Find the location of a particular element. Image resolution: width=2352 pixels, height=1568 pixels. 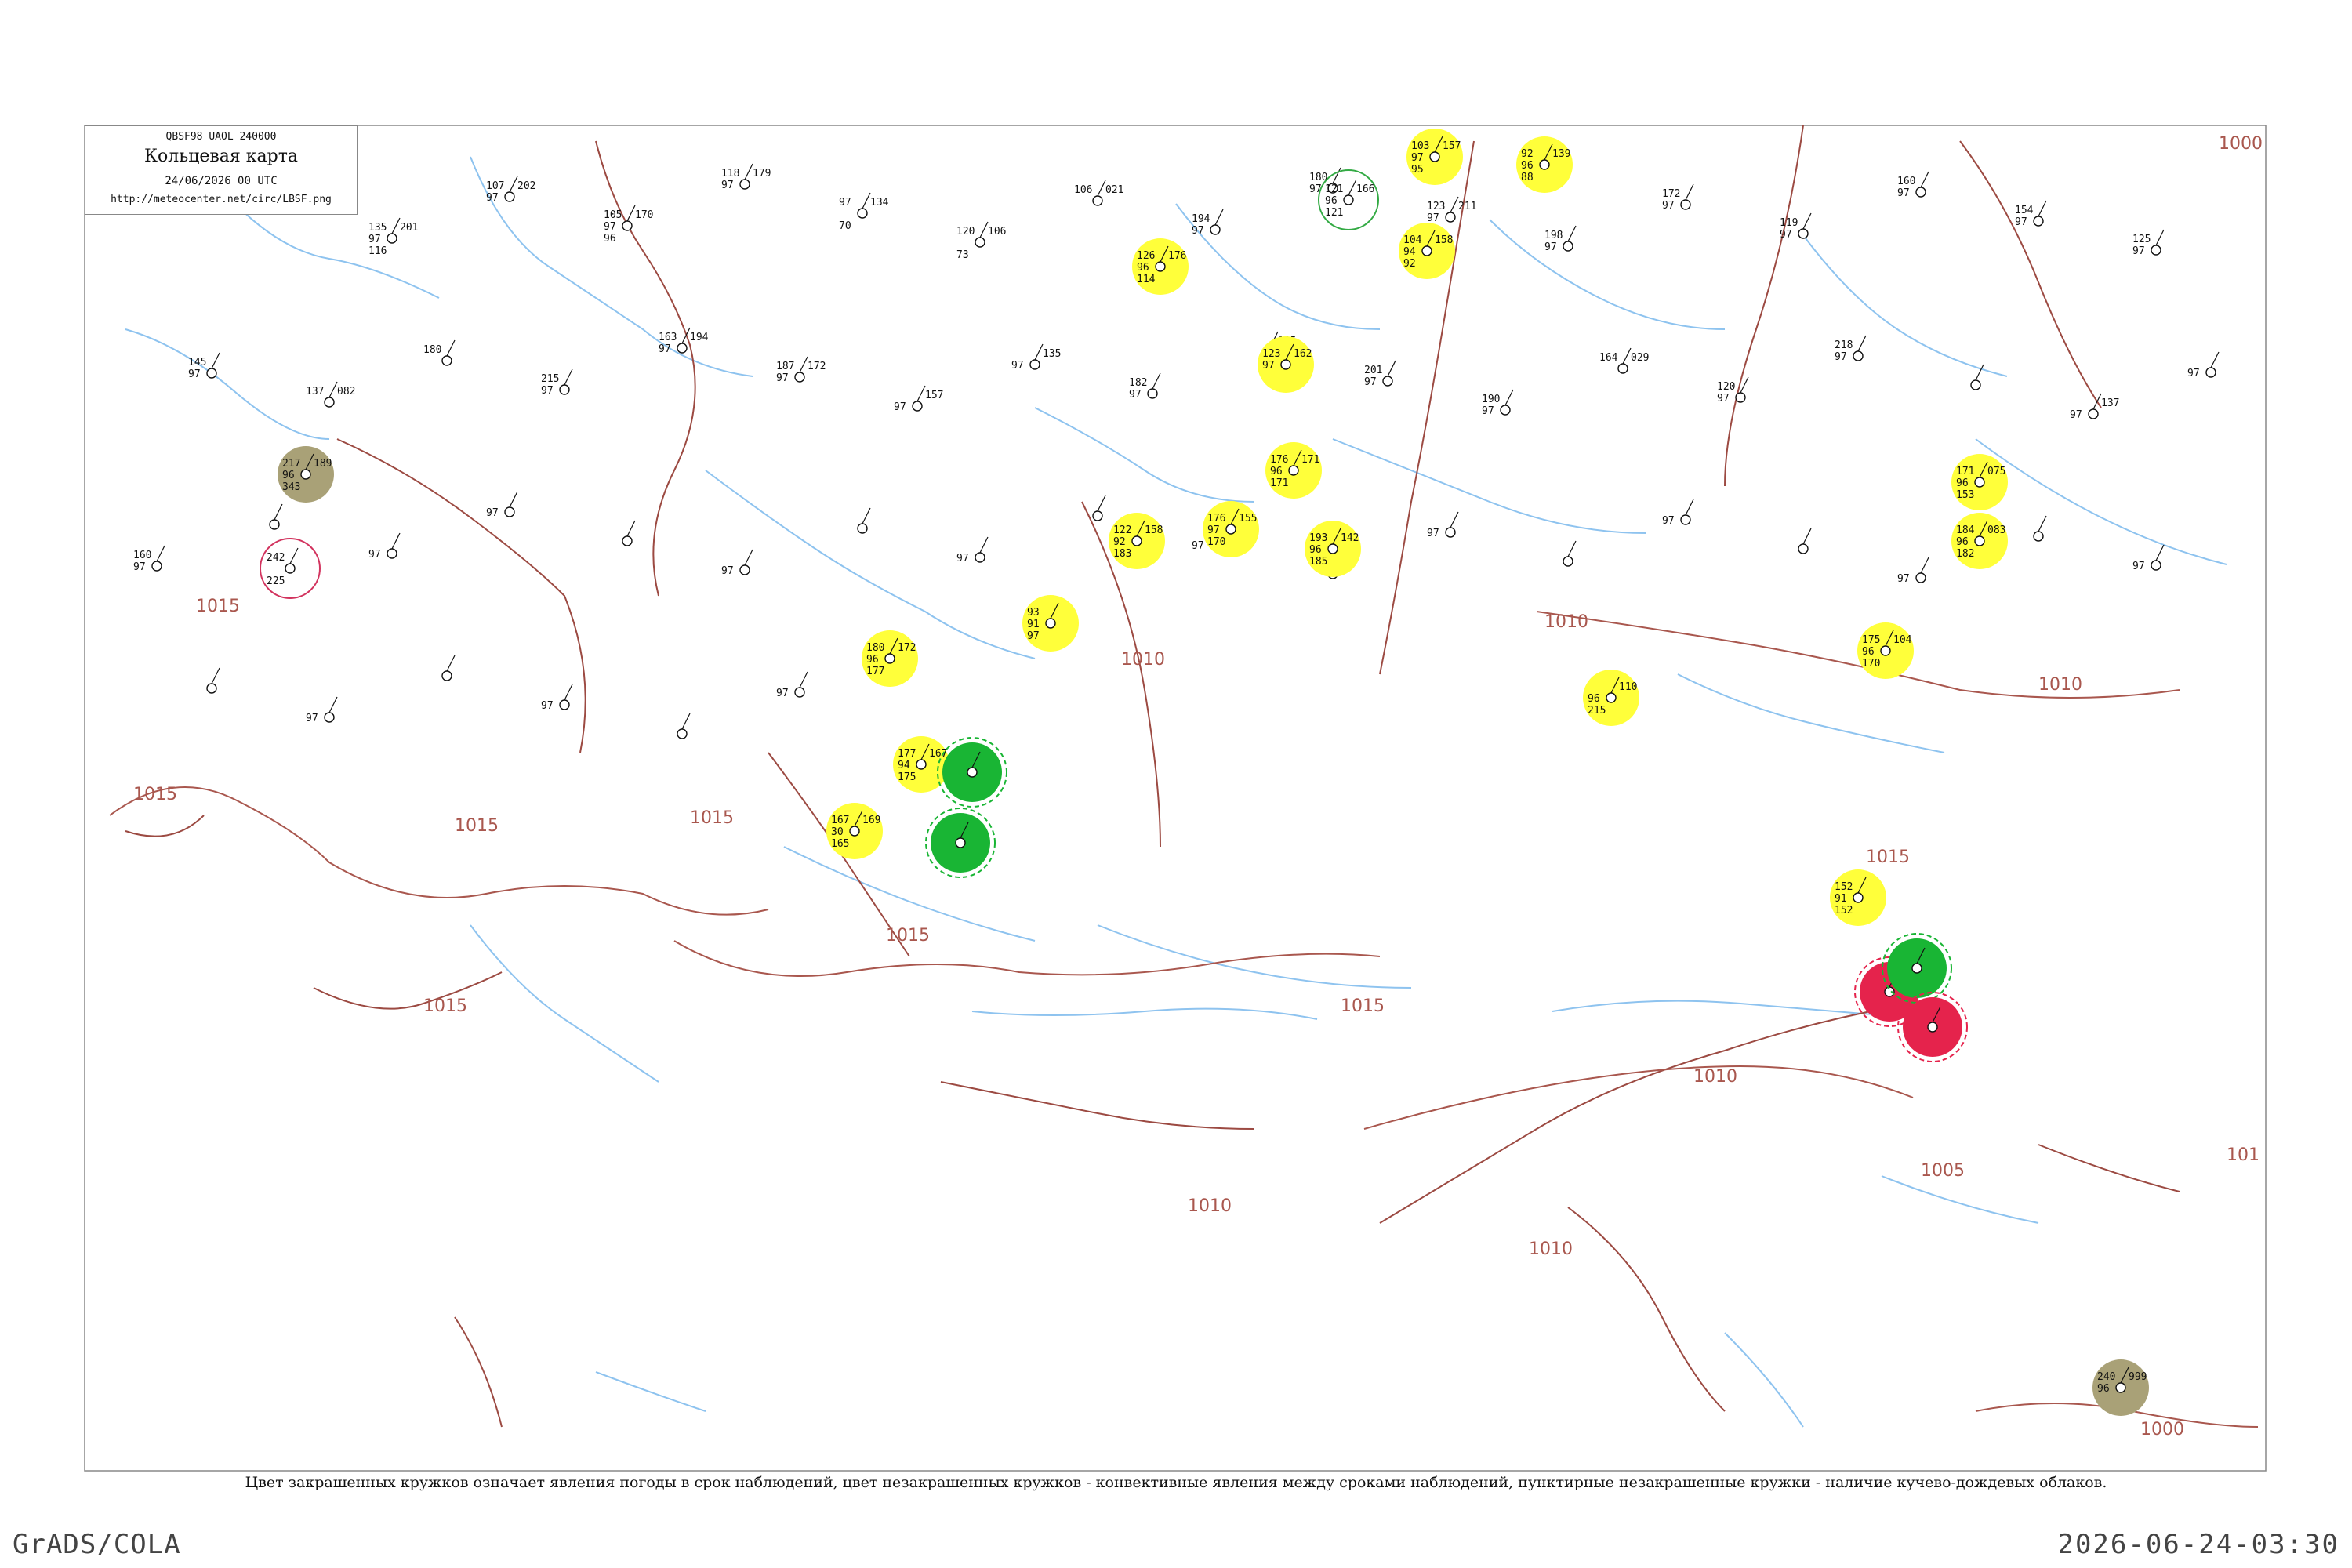

station-plot: 14597 is located at coordinates (204, 366).